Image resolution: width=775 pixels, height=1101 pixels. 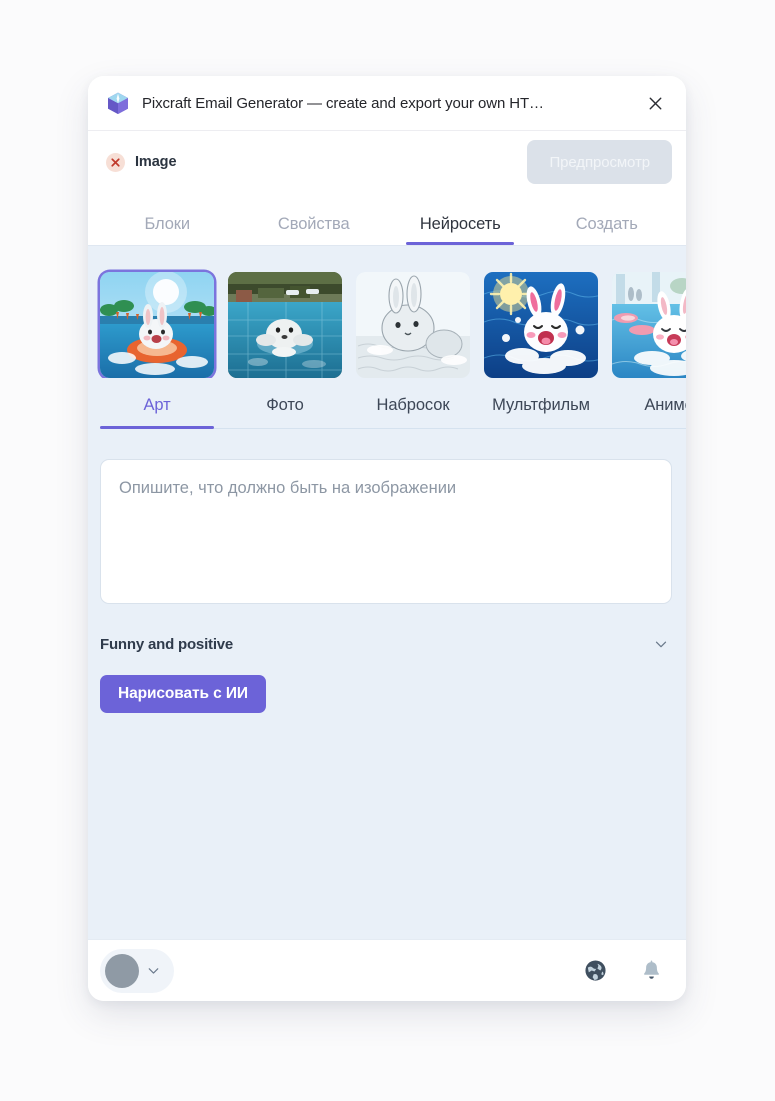 I want to click on tab-properties-label: Свойства, so click(x=313, y=224).